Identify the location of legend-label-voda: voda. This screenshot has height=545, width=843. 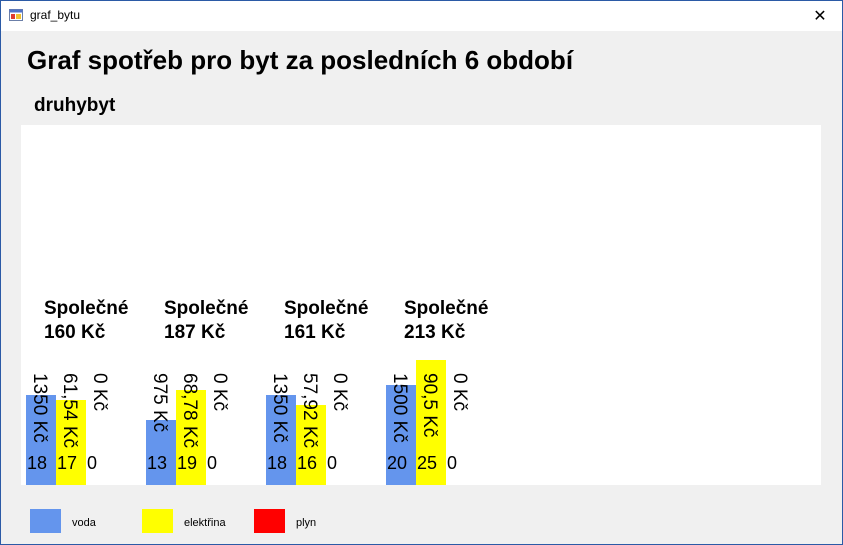
(84, 523).